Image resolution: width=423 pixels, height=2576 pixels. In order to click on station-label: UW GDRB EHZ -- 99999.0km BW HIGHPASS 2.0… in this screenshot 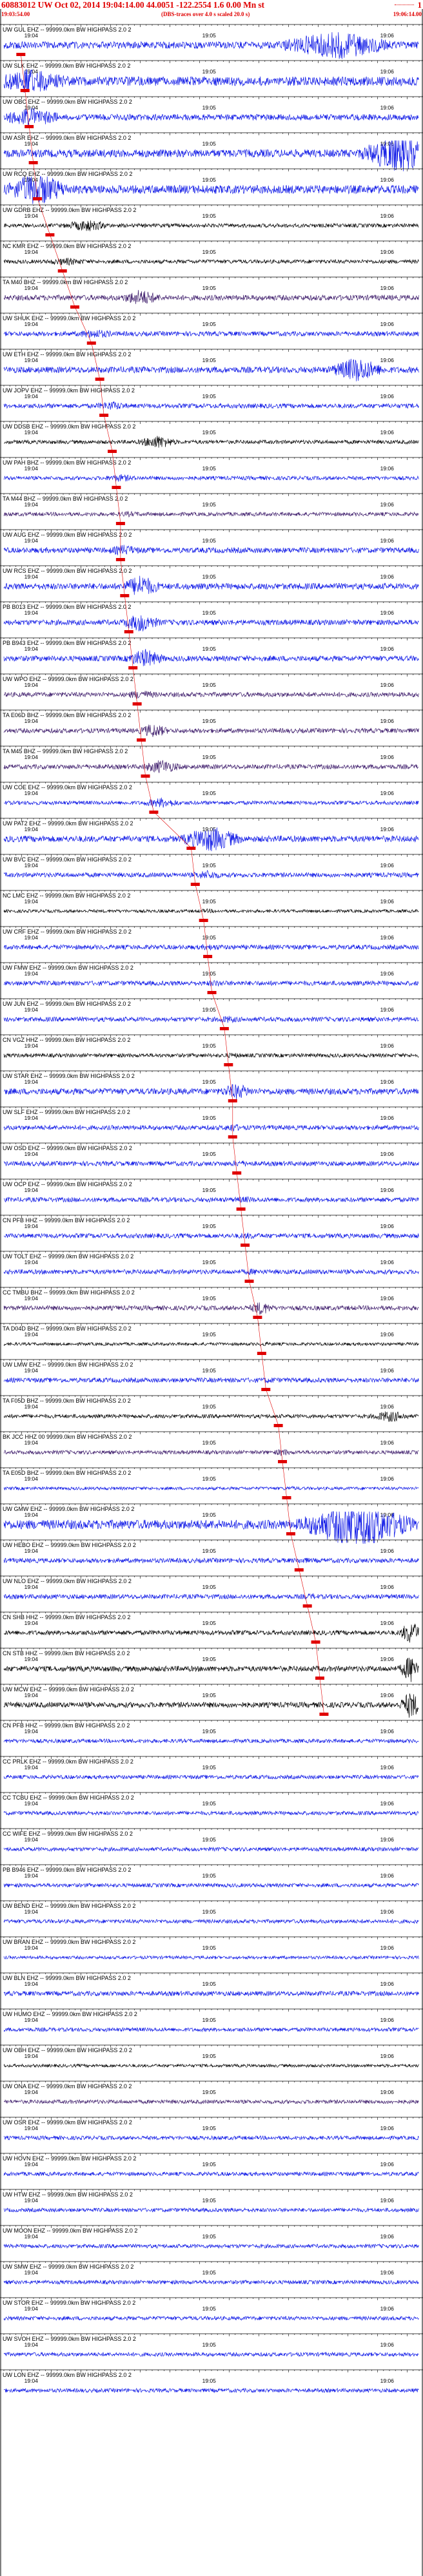, I will do `click(69, 210)`.